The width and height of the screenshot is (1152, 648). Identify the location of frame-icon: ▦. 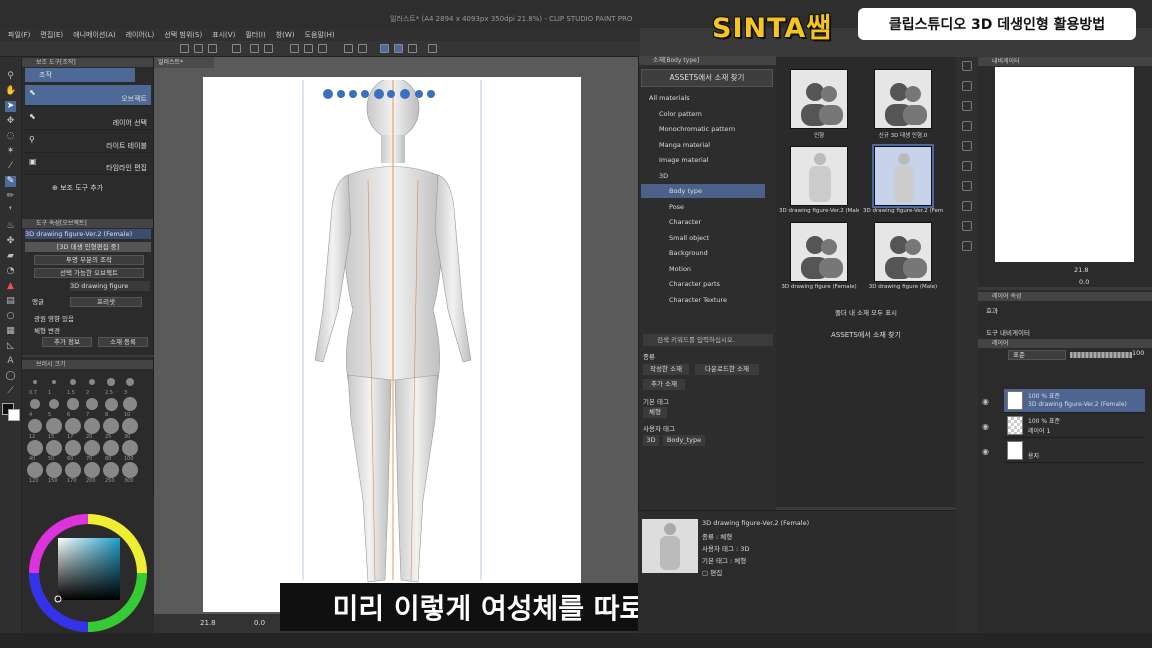
(10, 331).